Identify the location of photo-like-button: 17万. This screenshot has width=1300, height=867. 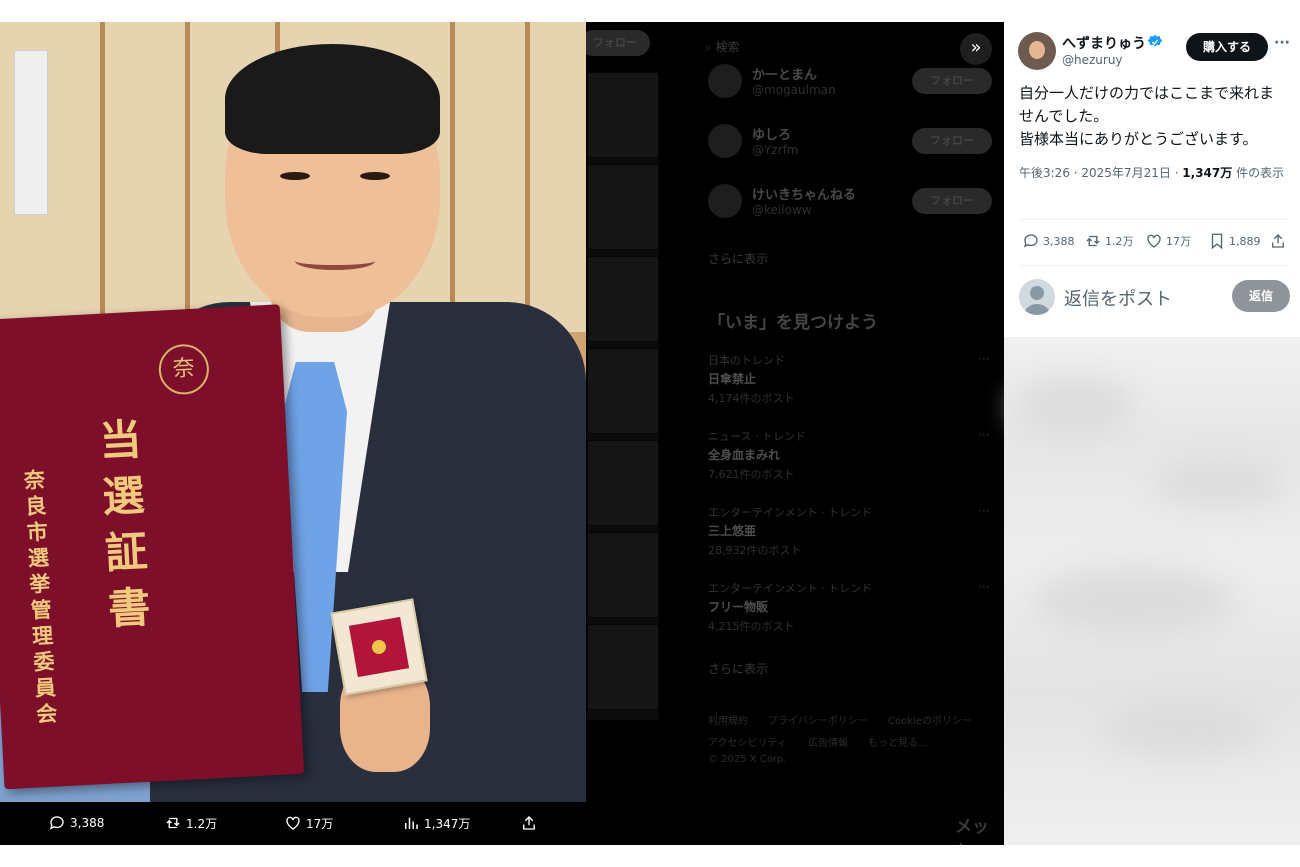
(308, 823).